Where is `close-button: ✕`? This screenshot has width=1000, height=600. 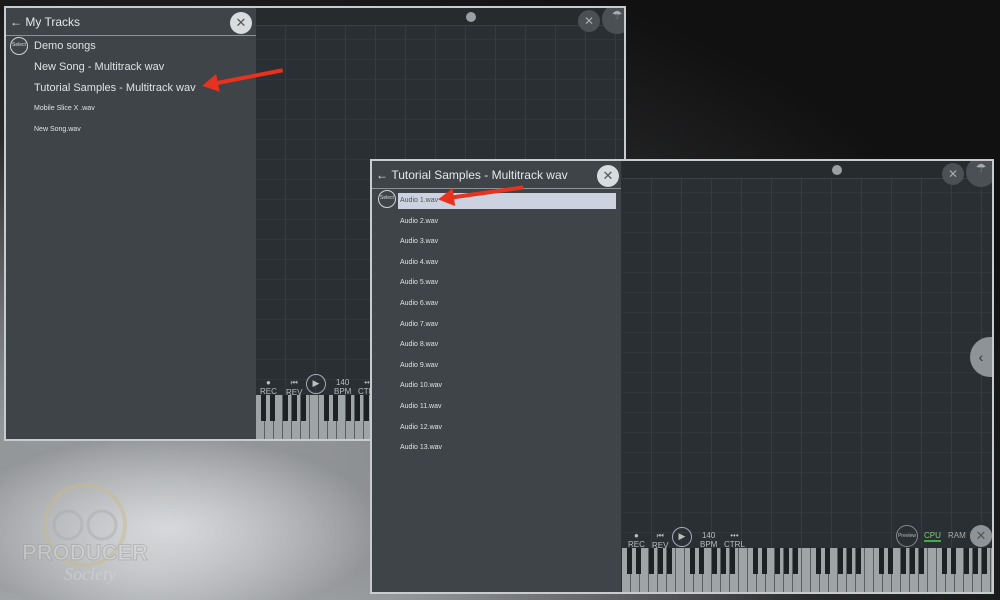
close-button: ✕ is located at coordinates (981, 536).